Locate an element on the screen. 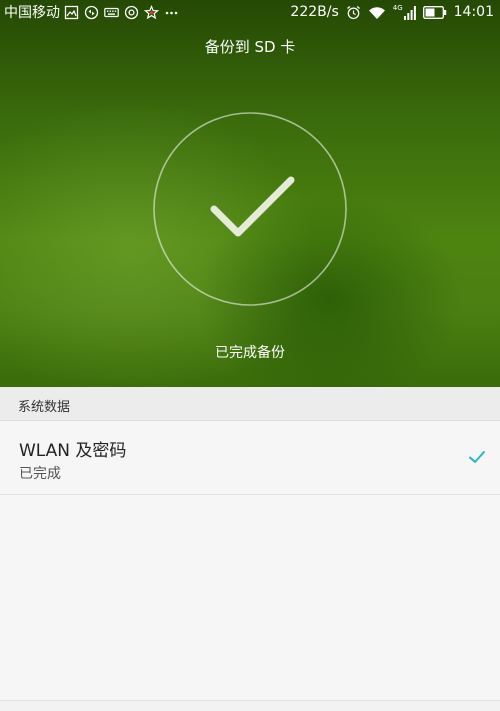  page-title: 备份到 SD 卡 is located at coordinates (250, 47).